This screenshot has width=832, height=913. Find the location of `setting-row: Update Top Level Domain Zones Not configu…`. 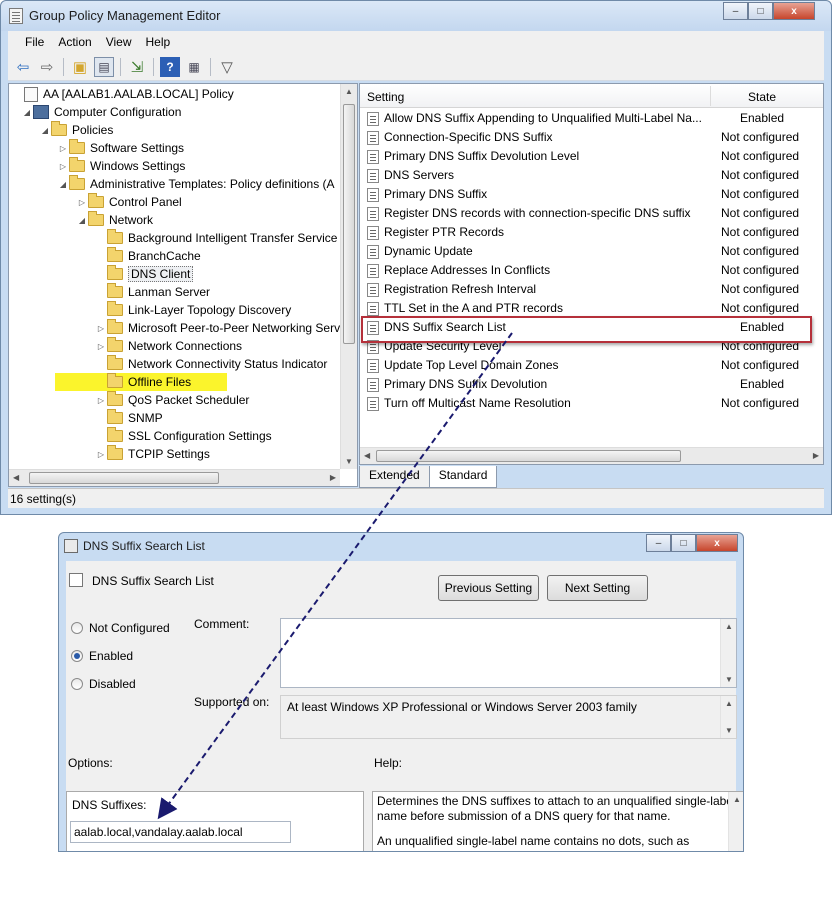

setting-row: Update Top Level Domain Zones Not configu… is located at coordinates (591, 365).